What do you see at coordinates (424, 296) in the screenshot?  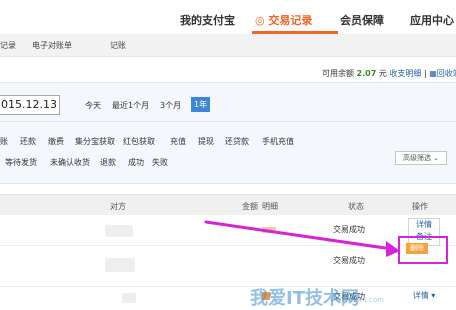 I see `detail-dropdown-link: 详情 ▾` at bounding box center [424, 296].